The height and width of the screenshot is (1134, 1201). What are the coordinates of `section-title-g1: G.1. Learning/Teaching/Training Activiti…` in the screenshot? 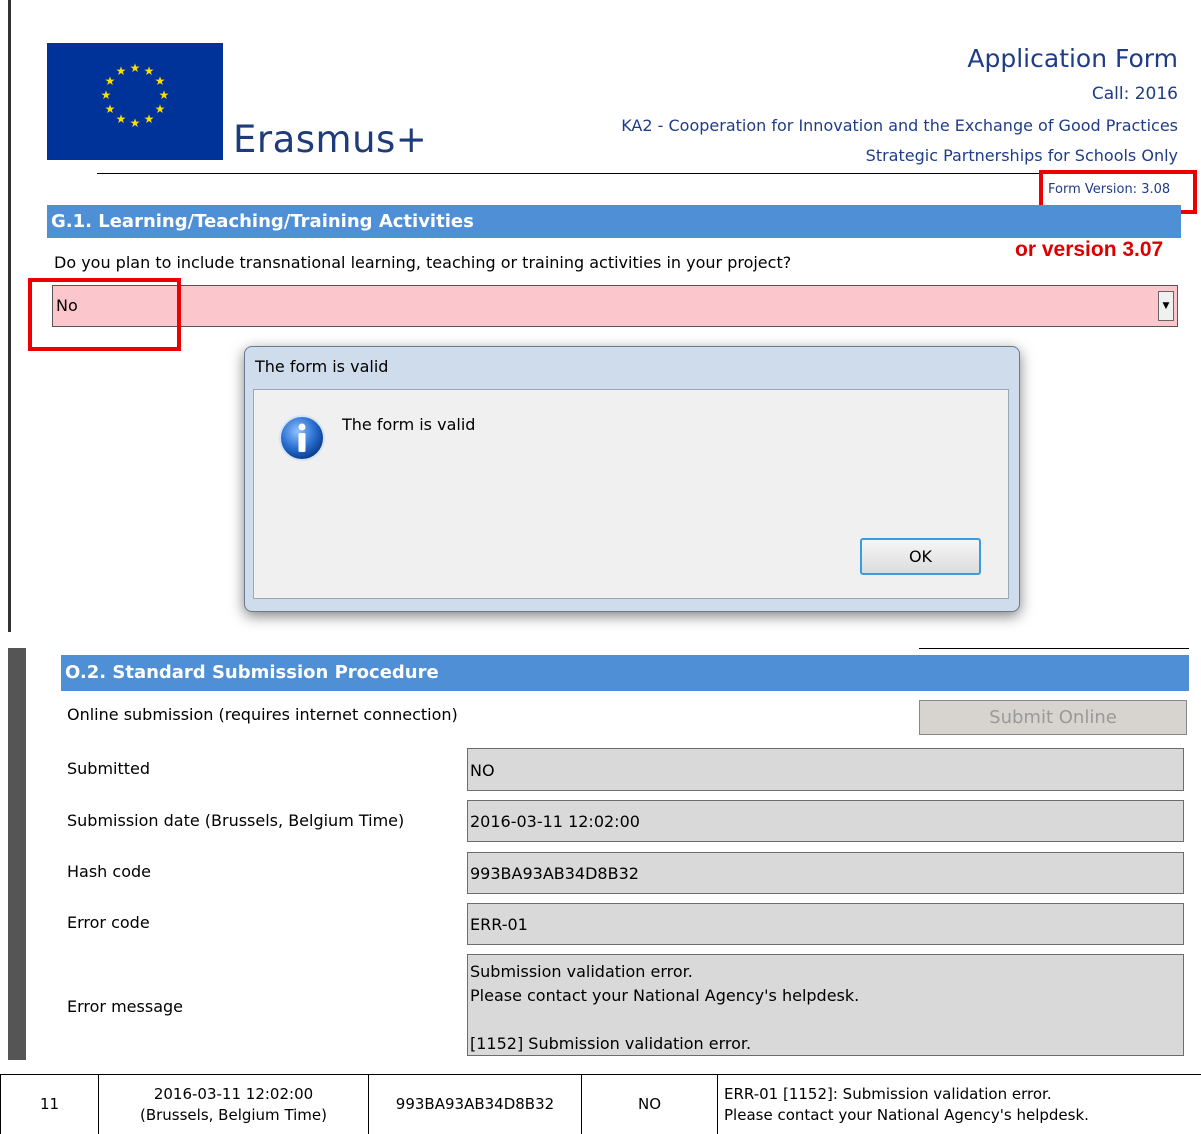 It's located at (614, 221).